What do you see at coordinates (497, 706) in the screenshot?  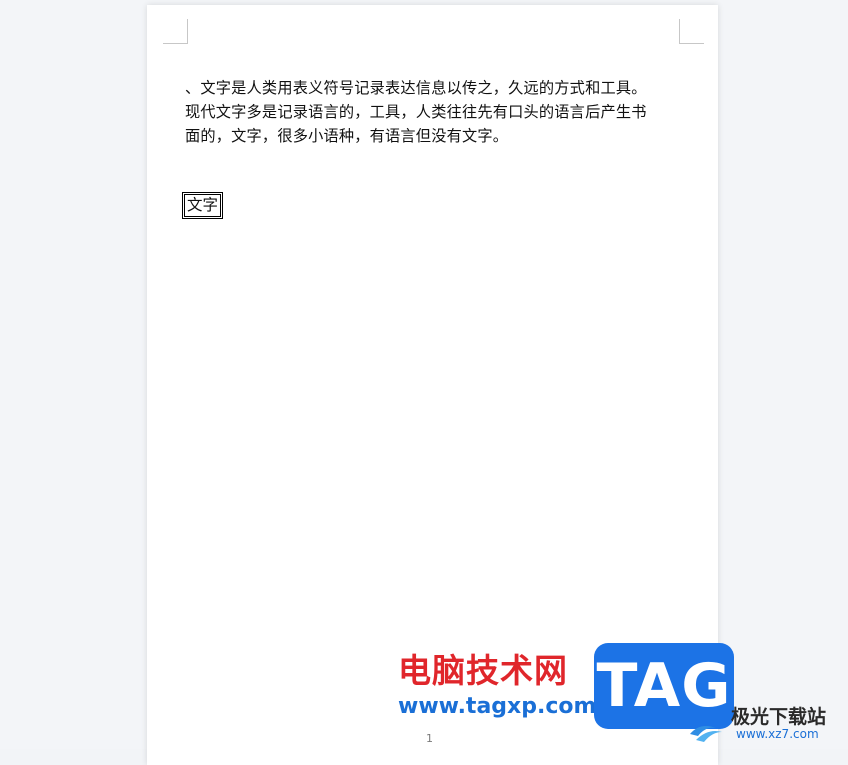 I see `watermark-site-url: www.tagxp.com` at bounding box center [497, 706].